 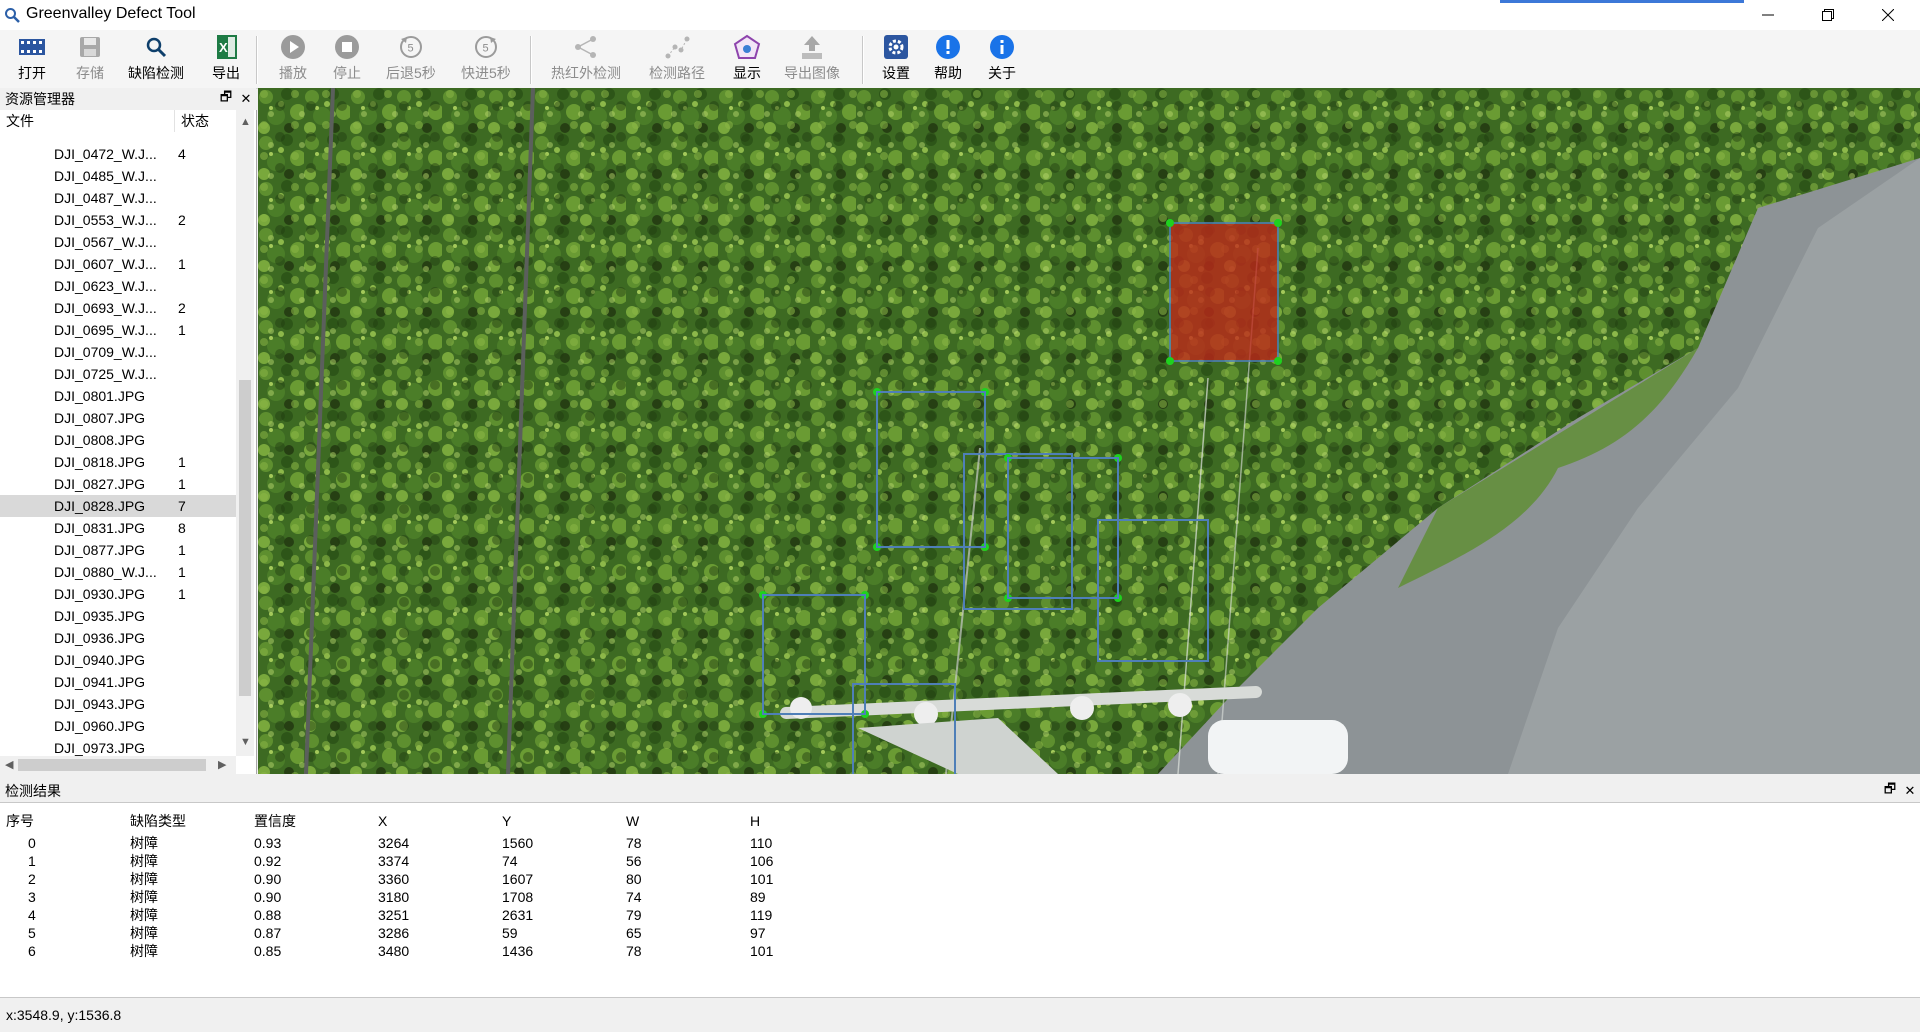 I want to click on magnifier-app-icon, so click(x=12, y=15).